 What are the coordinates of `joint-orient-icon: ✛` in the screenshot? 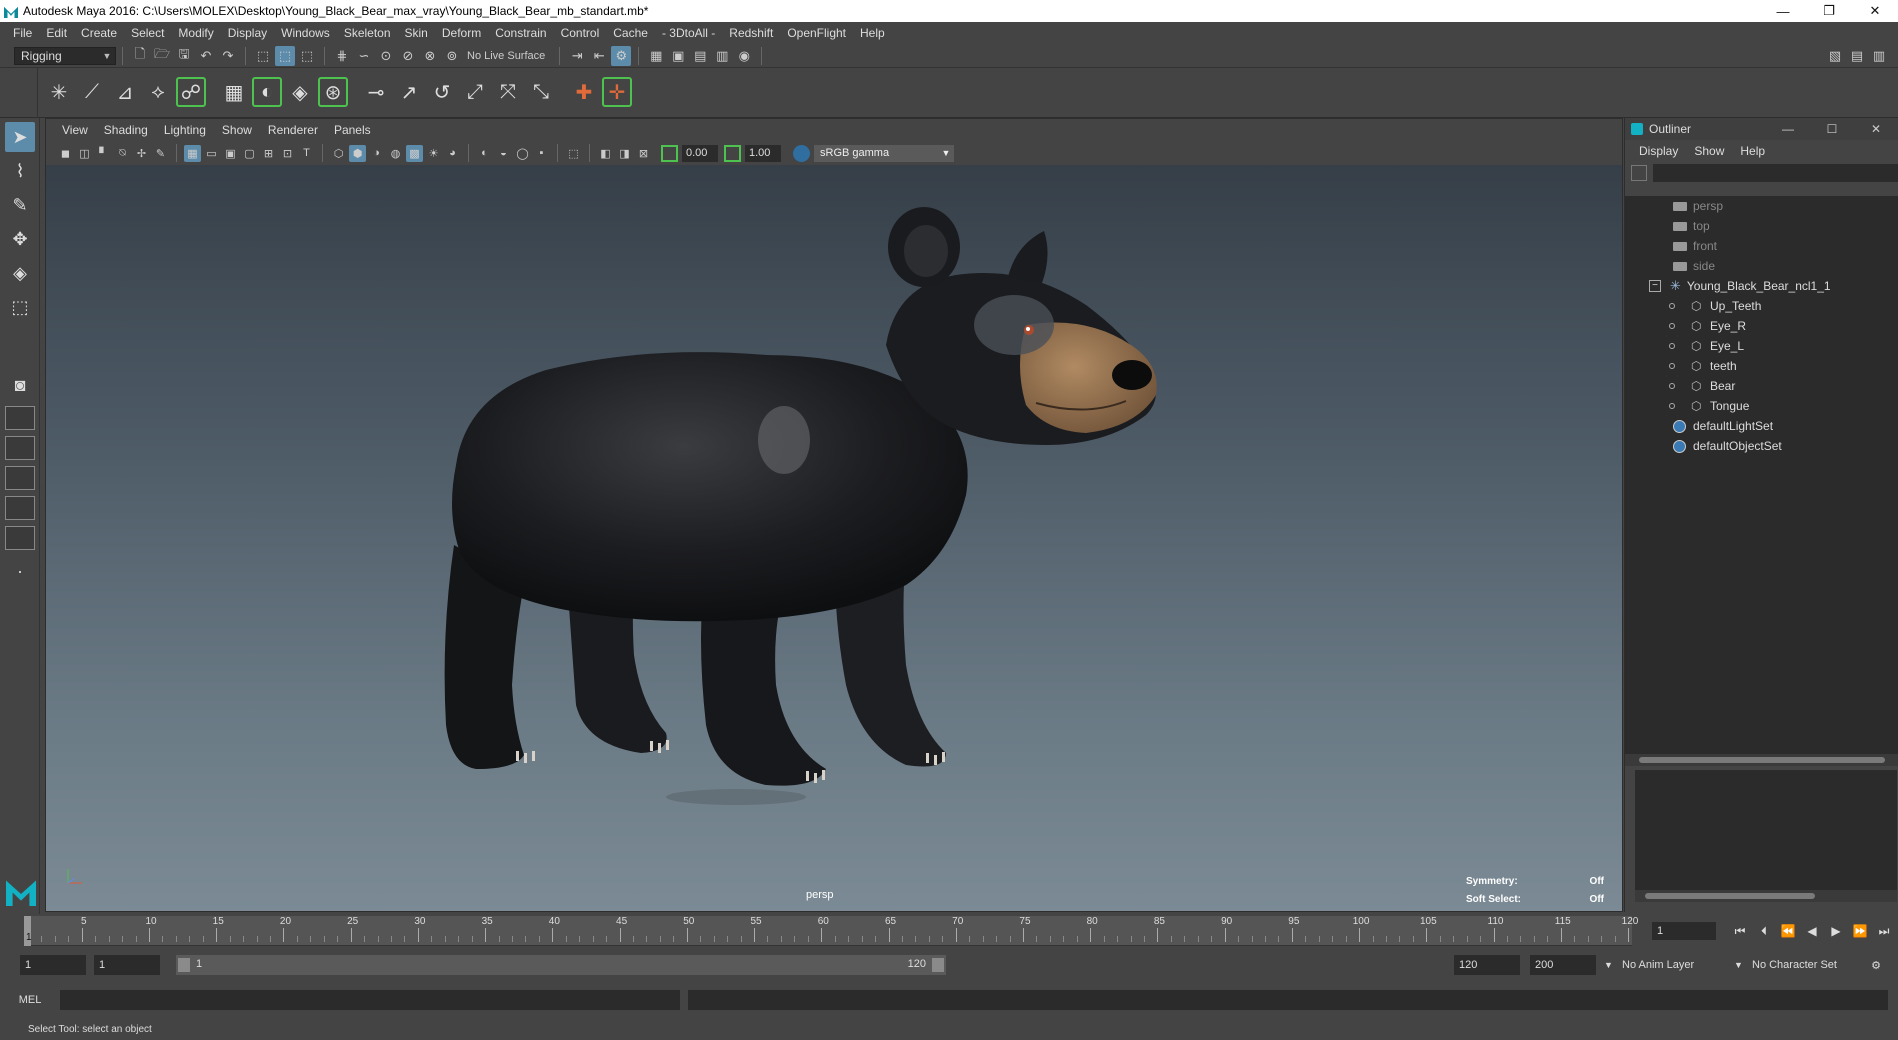 It's located at (617, 92).